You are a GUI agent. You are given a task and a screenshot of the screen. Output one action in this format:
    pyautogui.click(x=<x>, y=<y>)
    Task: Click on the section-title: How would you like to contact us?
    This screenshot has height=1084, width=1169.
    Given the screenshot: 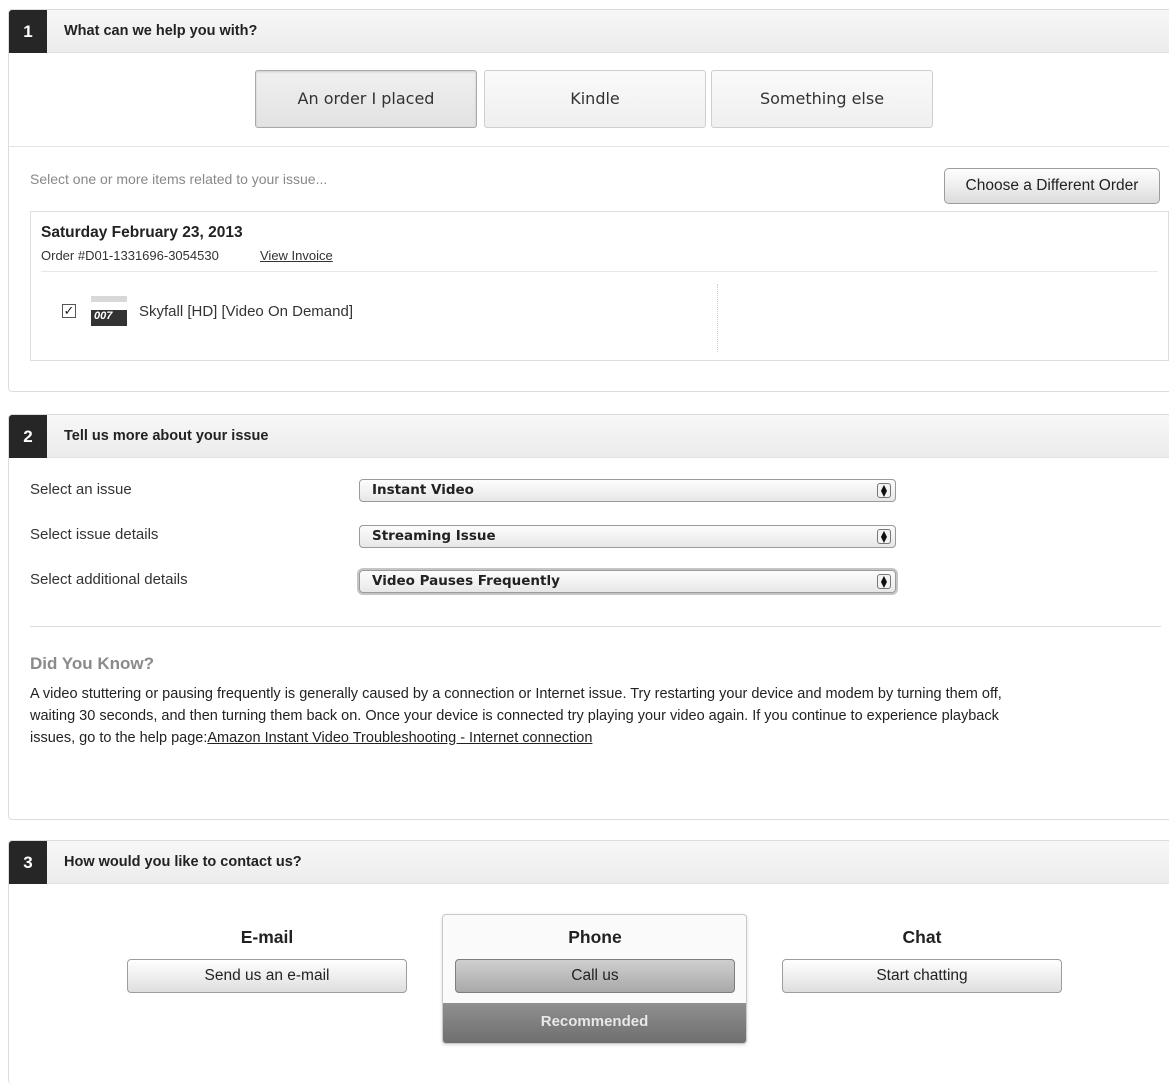 What is the action you would take?
    pyautogui.click(x=183, y=862)
    